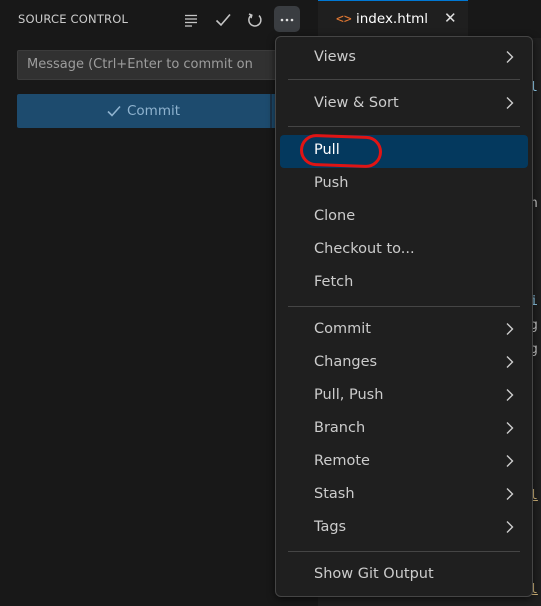  I want to click on menu-item-views: Views, so click(404, 58).